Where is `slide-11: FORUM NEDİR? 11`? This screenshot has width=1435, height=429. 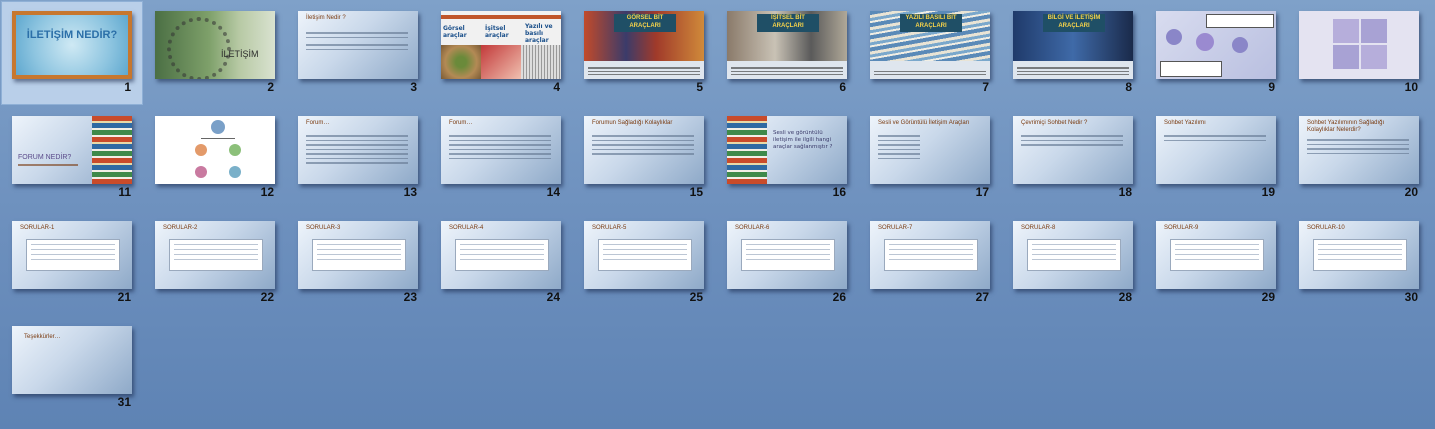 slide-11: FORUM NEDİR? 11 is located at coordinates (71, 157).